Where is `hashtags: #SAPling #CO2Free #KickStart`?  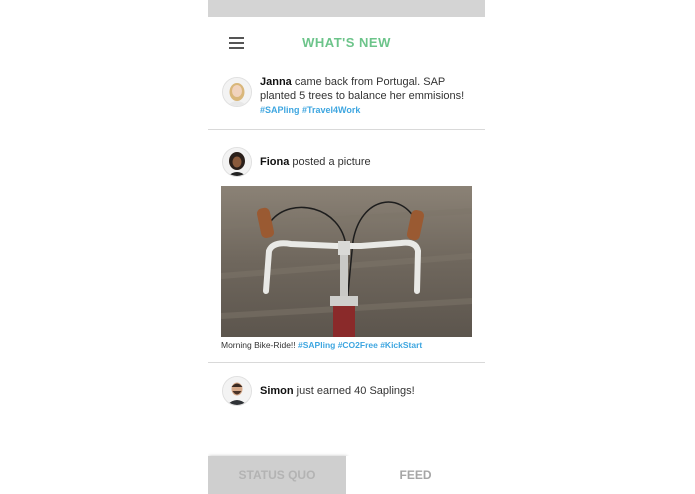
hashtags: #SAPling #CO2Free #KickStart is located at coordinates (360, 345).